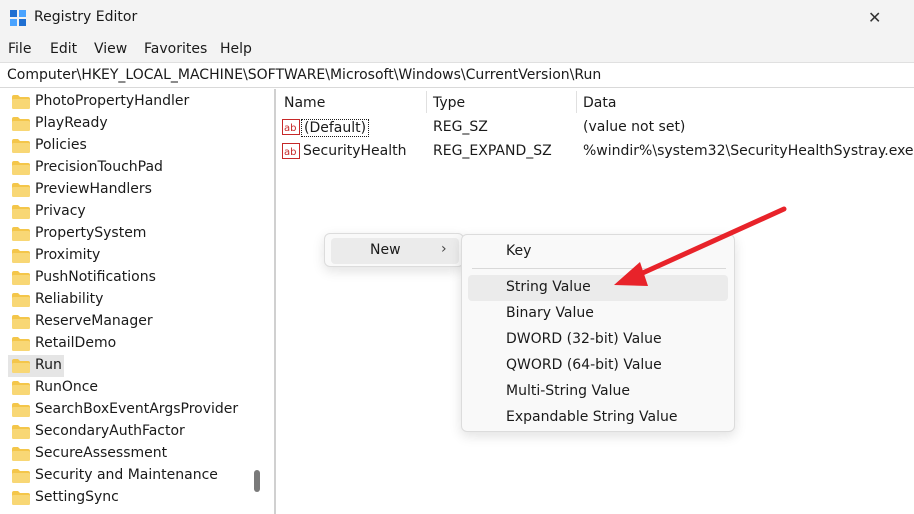  I want to click on submenu-item-label: DWORD (32-bit) Value, so click(584, 339).